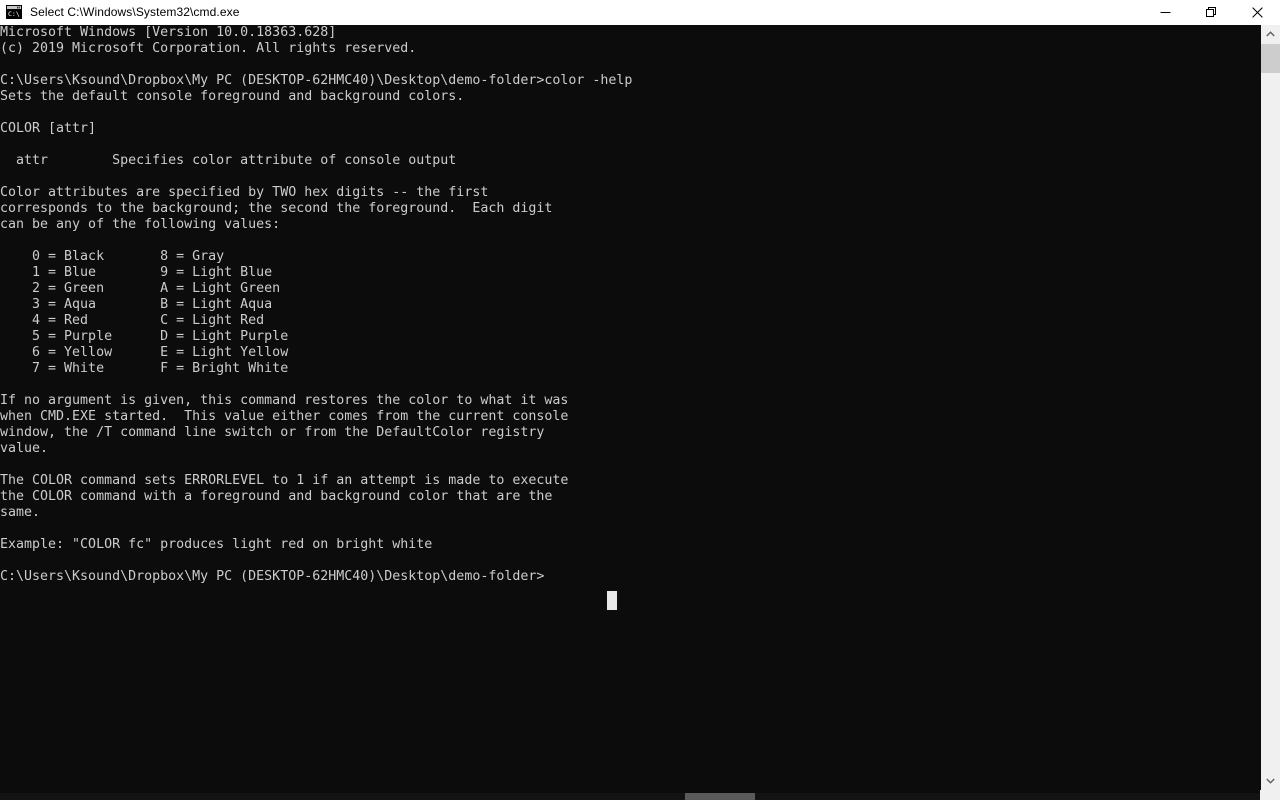 The width and height of the screenshot is (1280, 800). I want to click on close-icon, so click(1257, 12).